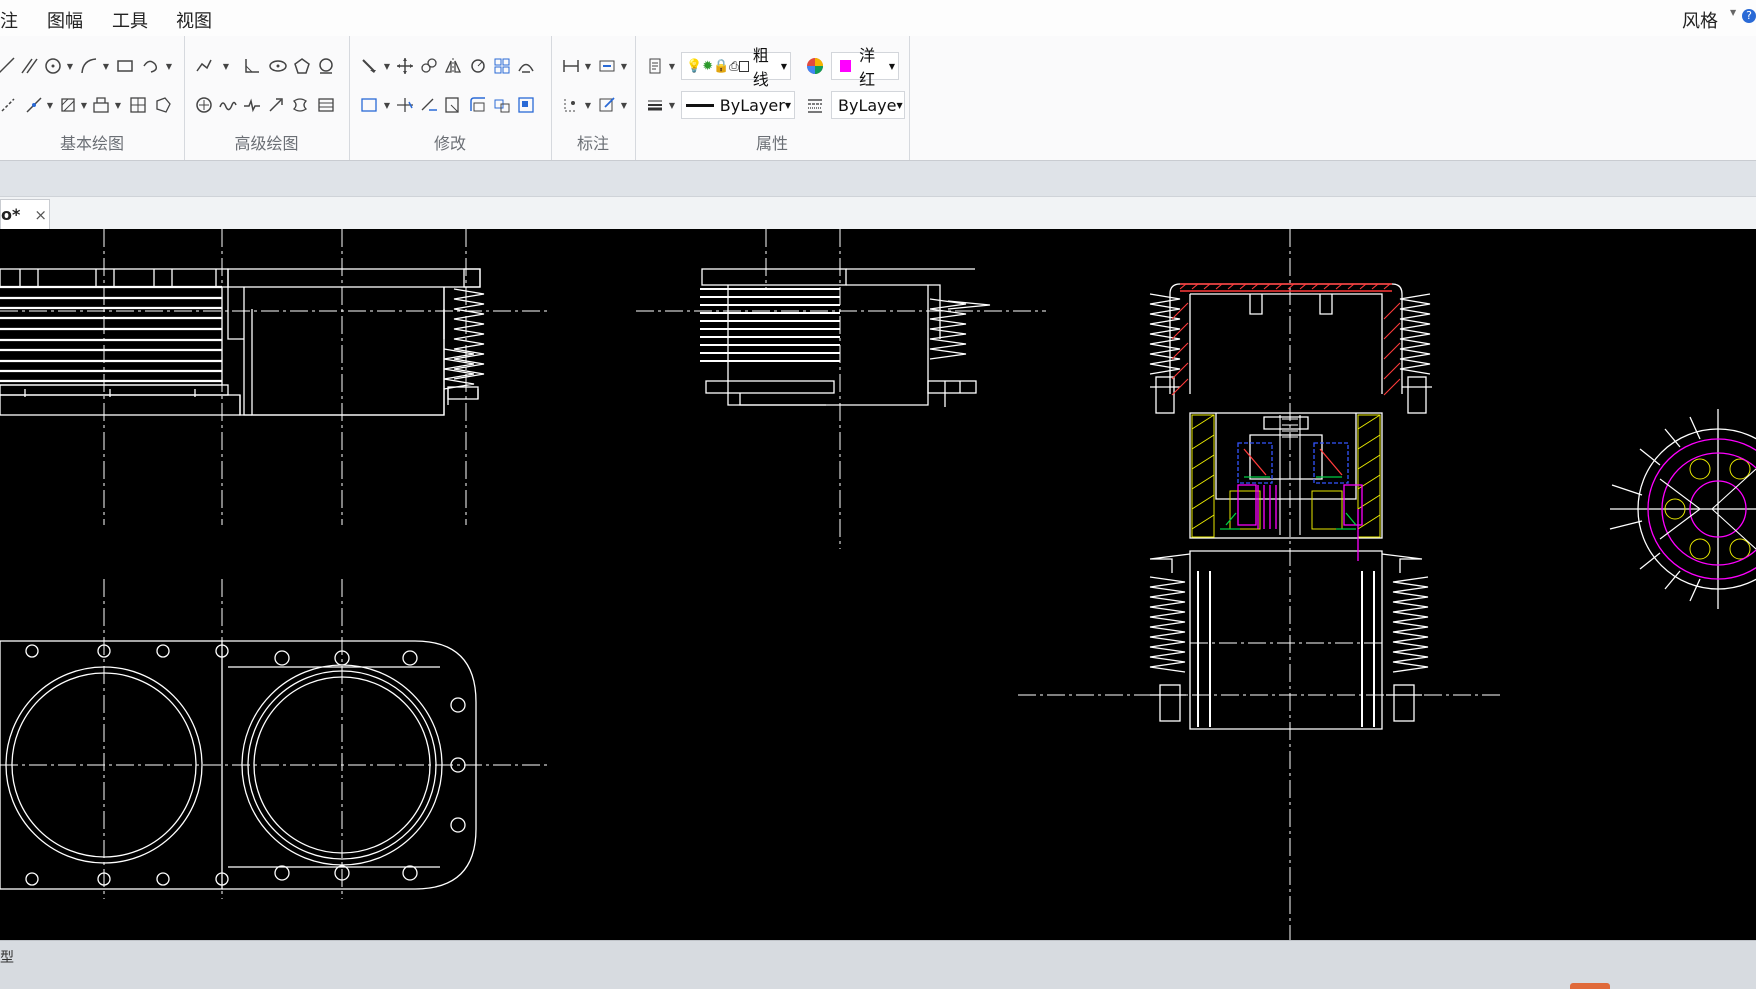 This screenshot has width=1756, height=989. Describe the element at coordinates (588, 66) in the screenshot. I see `dimension-dropdown-icon: ▼` at that location.